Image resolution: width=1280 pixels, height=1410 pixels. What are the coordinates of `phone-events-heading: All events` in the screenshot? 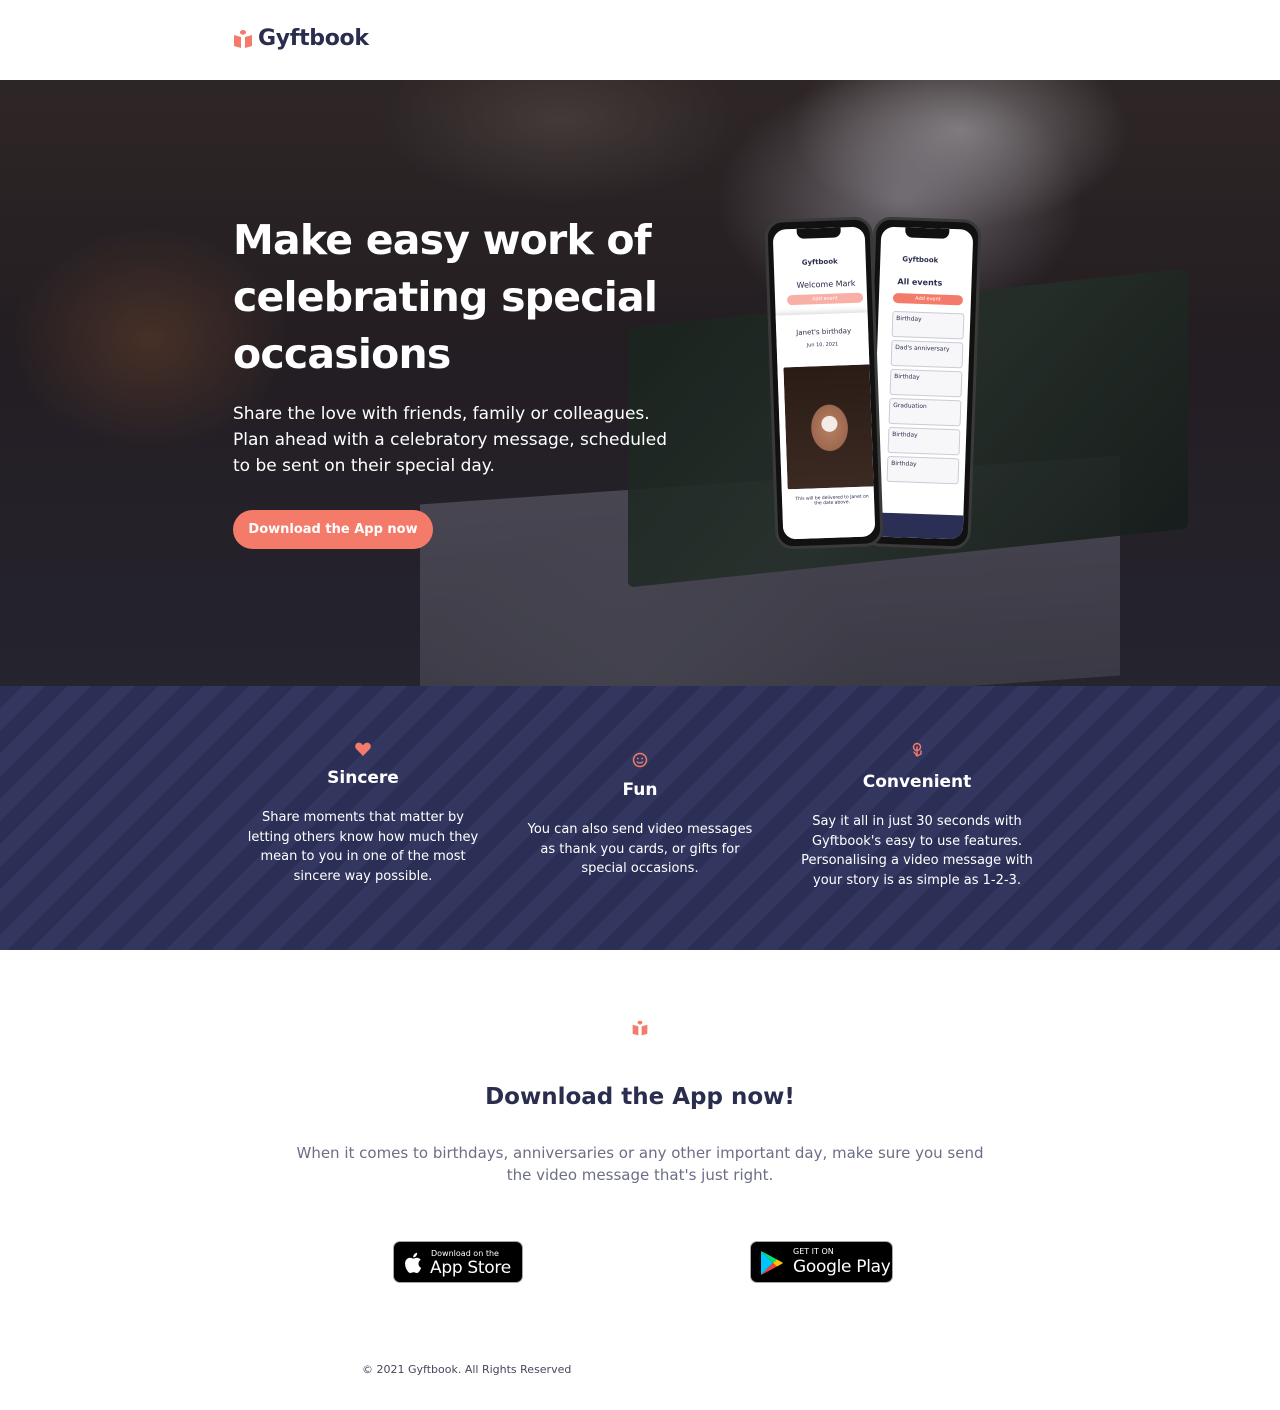 It's located at (920, 282).